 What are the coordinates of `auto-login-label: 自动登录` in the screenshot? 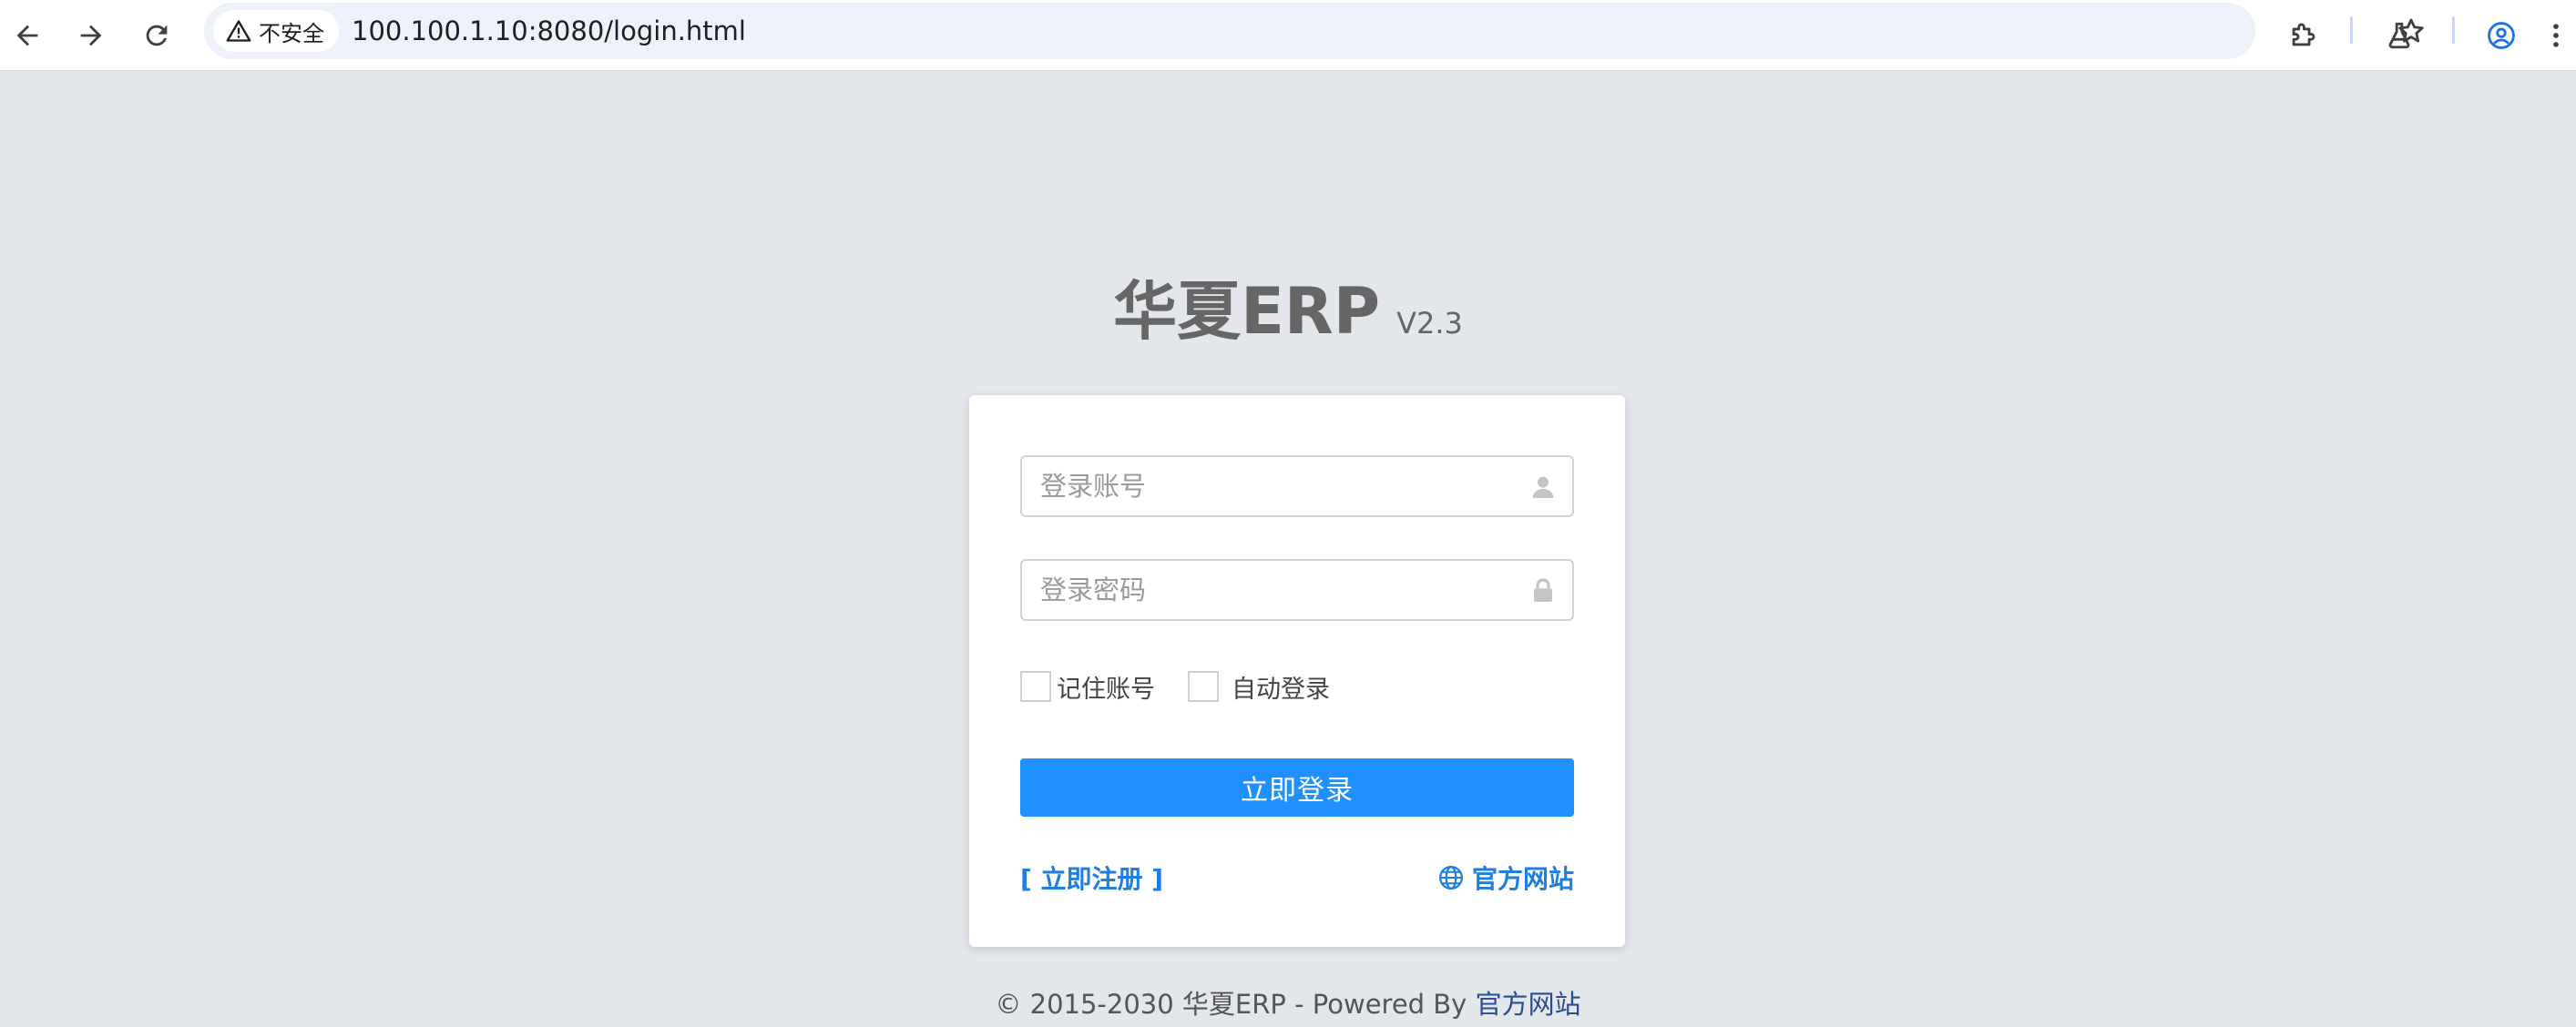 It's located at (1281, 689).